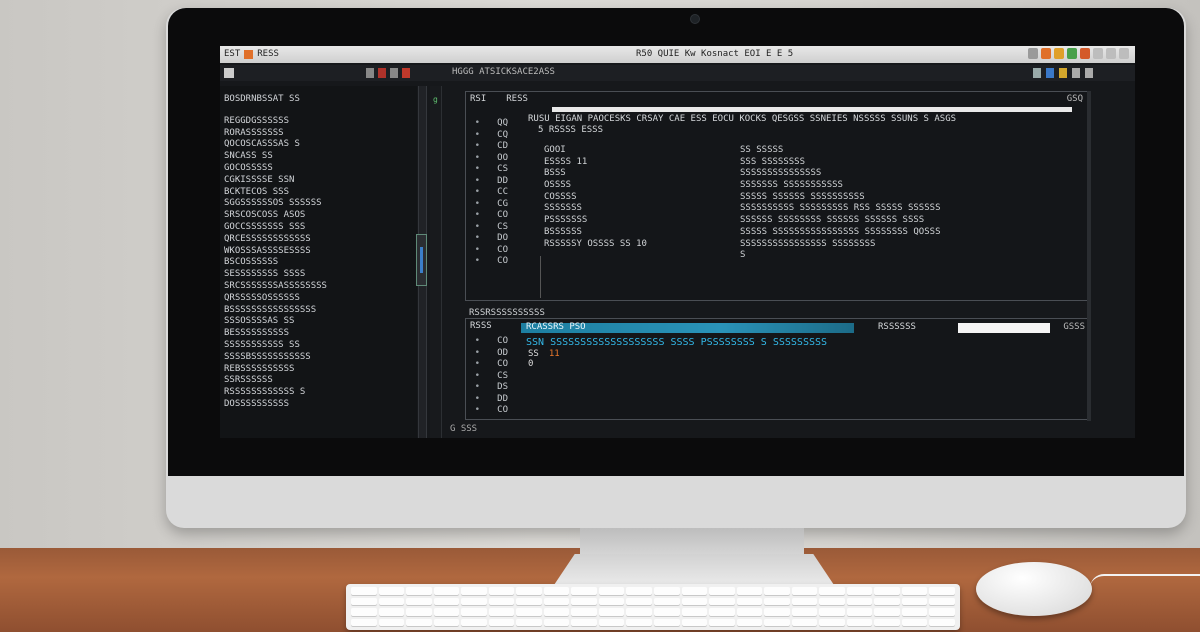 The image size is (1200, 632). Describe the element at coordinates (1033, 53) in the screenshot. I see `toolbar-icon` at that location.